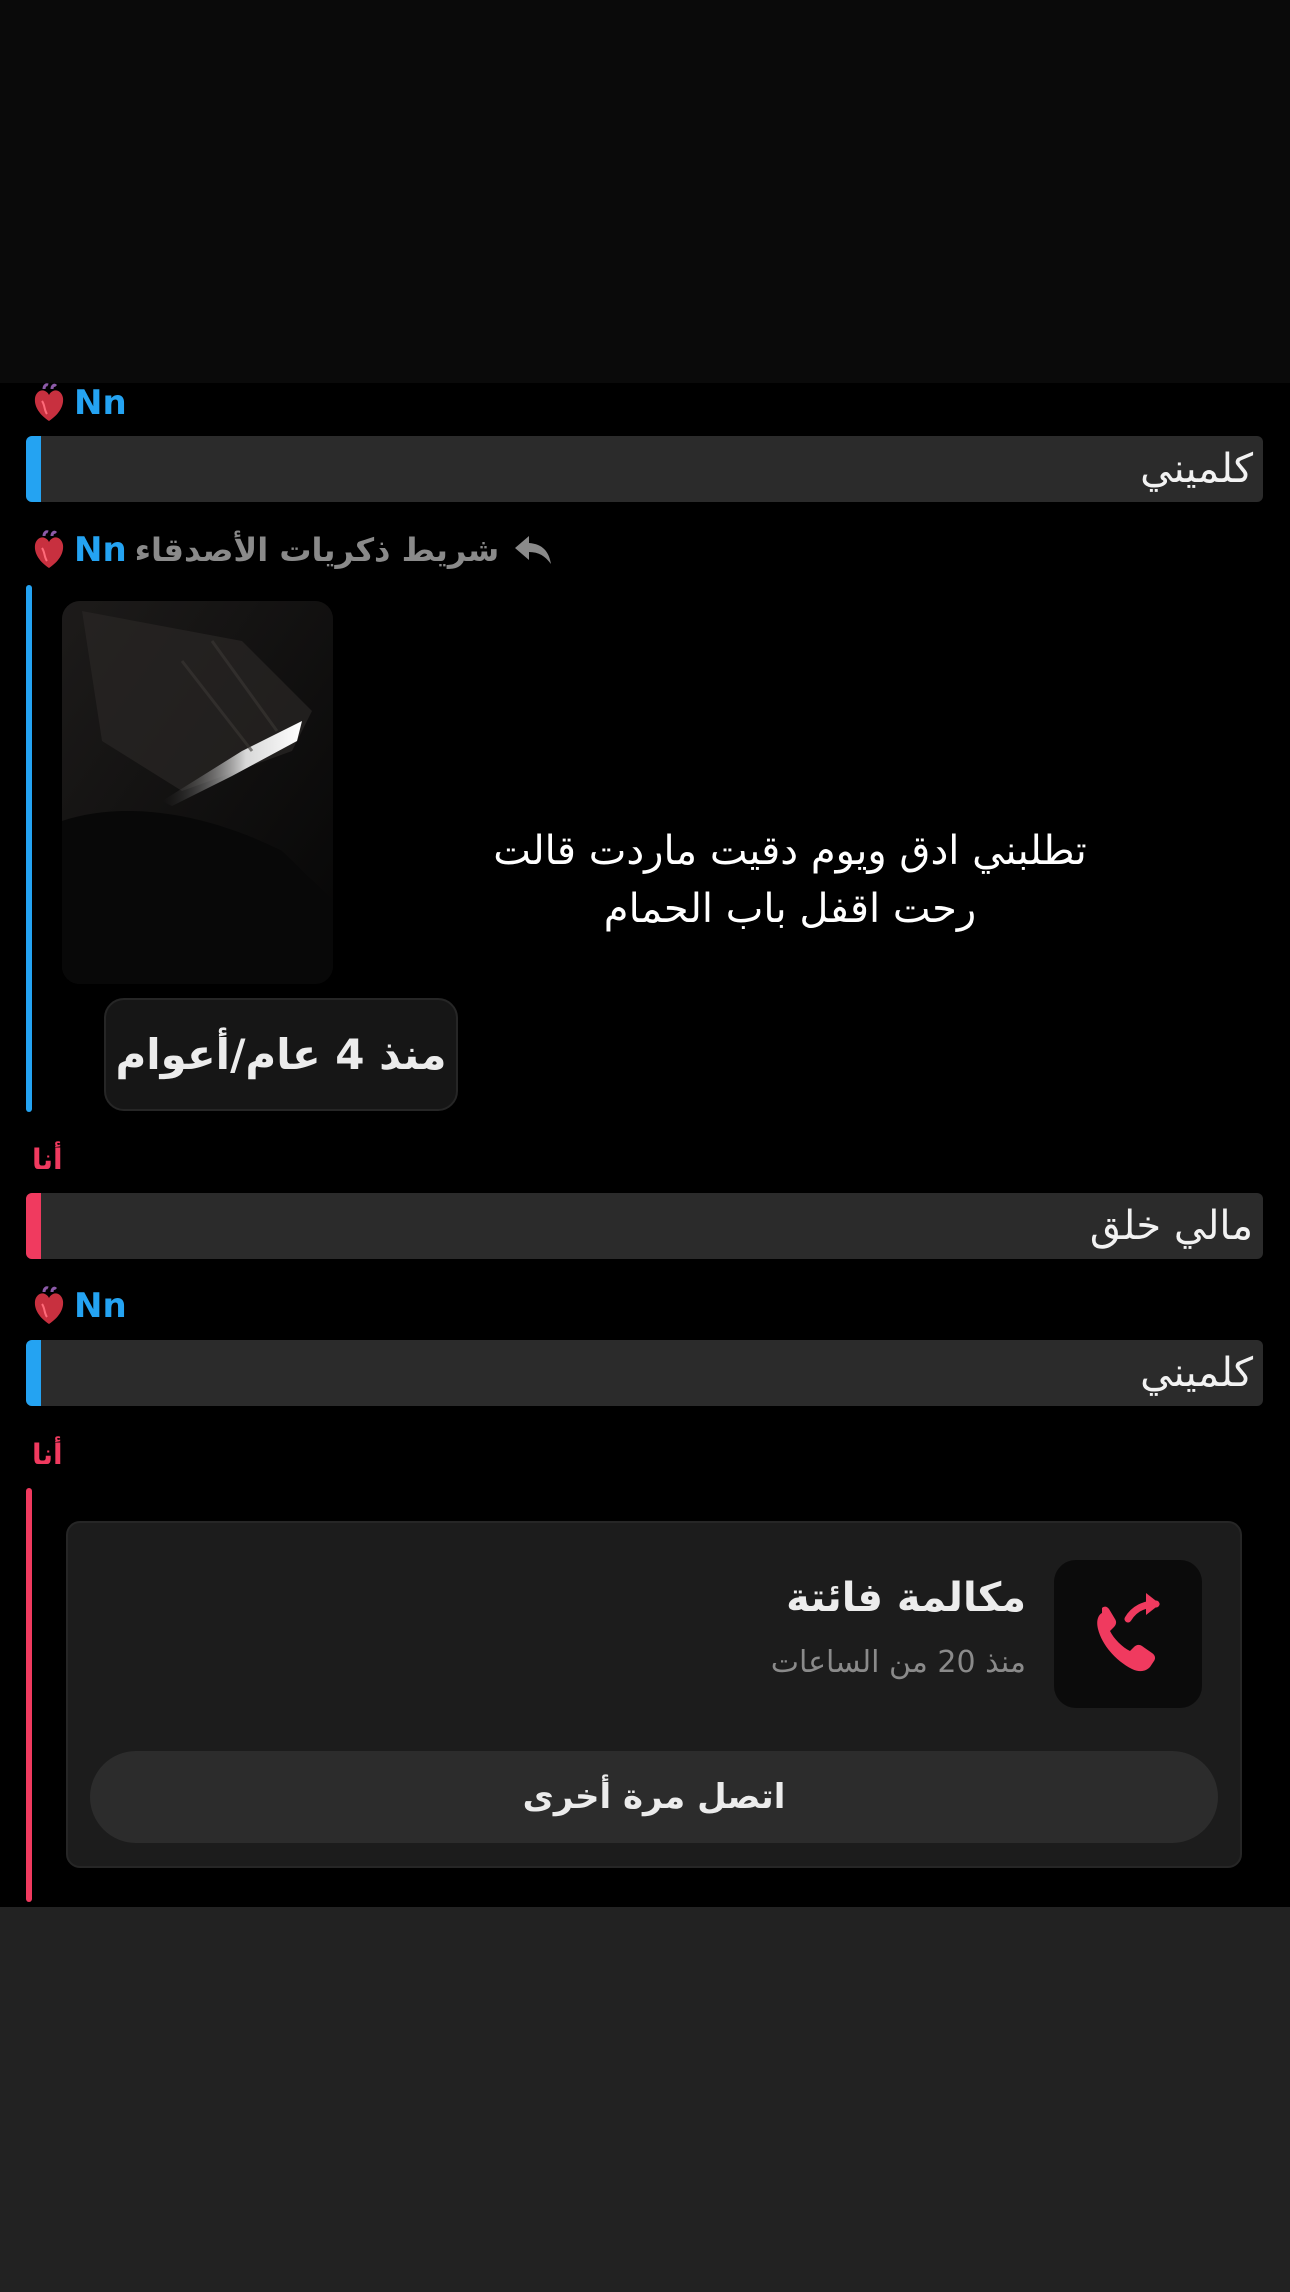 This screenshot has height=2292, width=1290. I want to click on reply-header: Nn شريط ذكريات الأصدقاء, so click(292, 550).